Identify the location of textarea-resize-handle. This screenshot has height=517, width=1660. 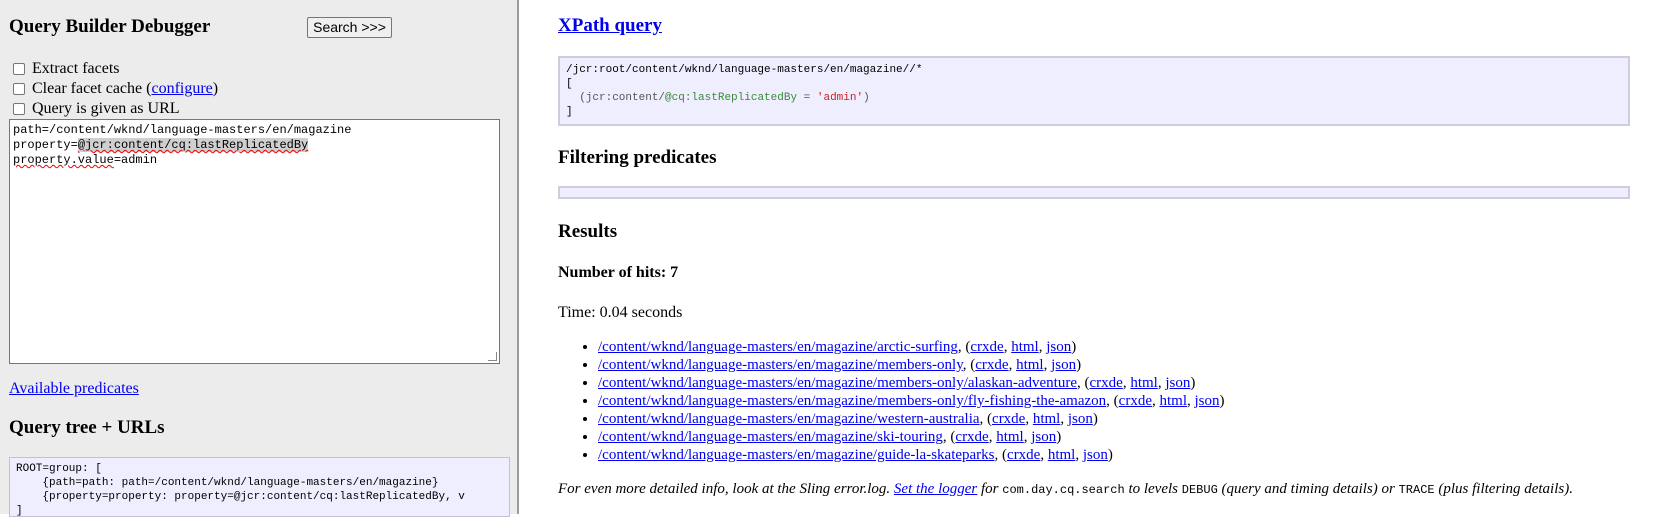
(492, 356).